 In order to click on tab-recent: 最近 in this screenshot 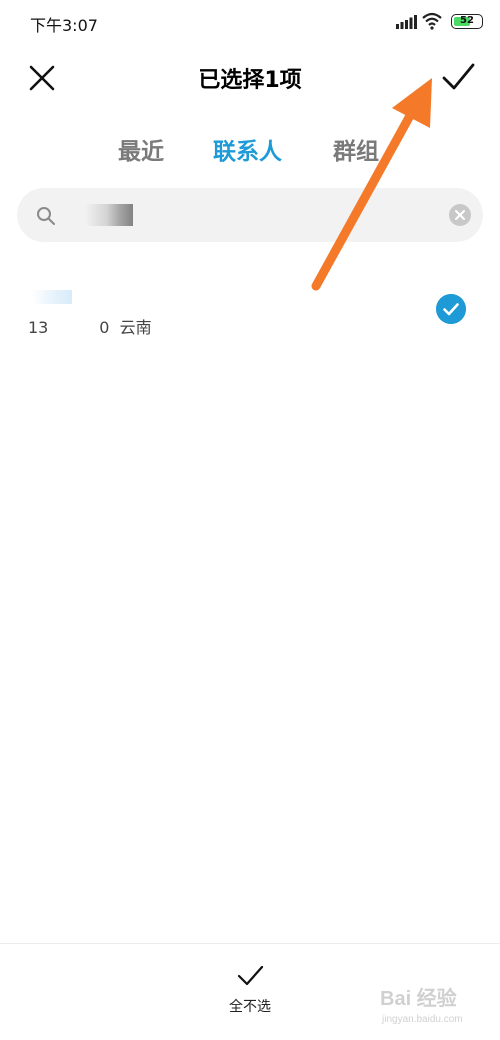, I will do `click(141, 149)`.